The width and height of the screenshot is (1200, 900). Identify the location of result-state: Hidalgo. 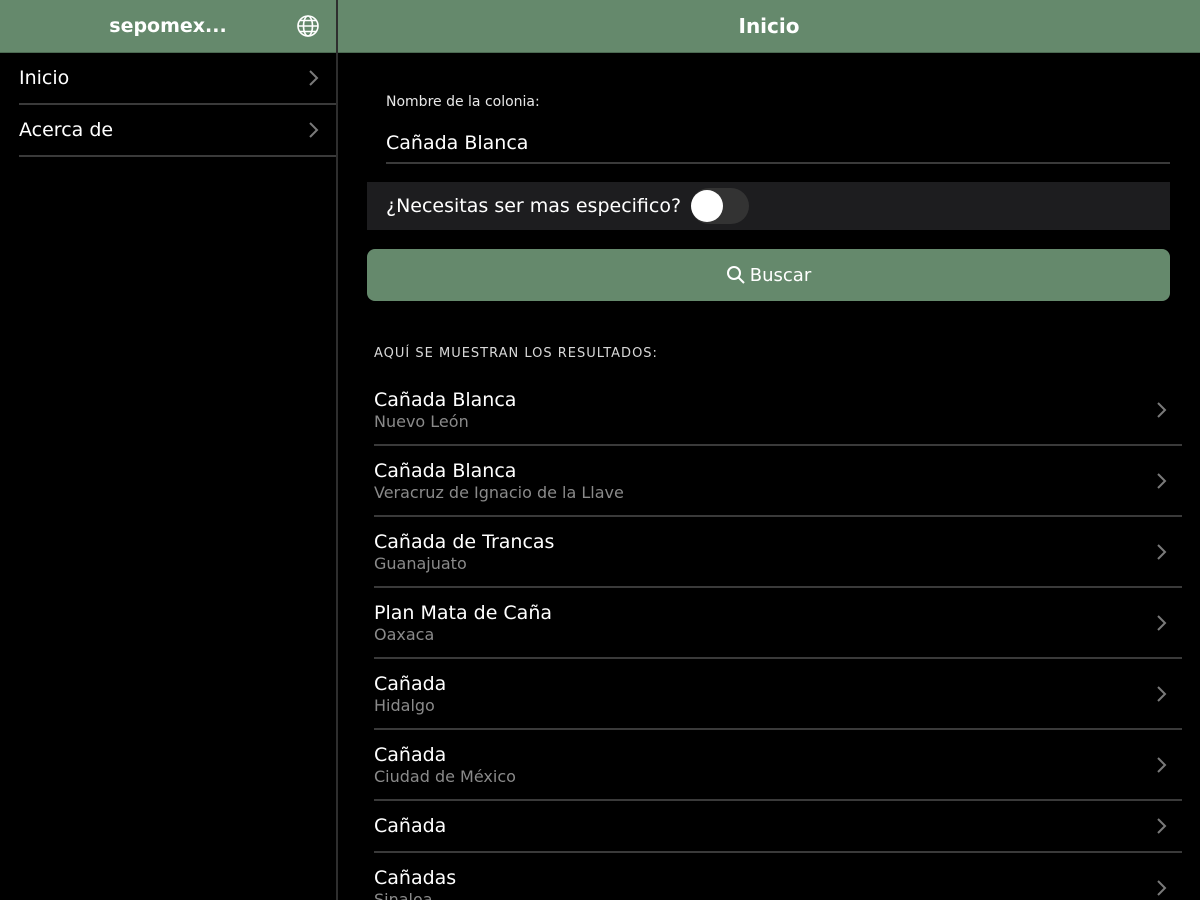
(404, 705).